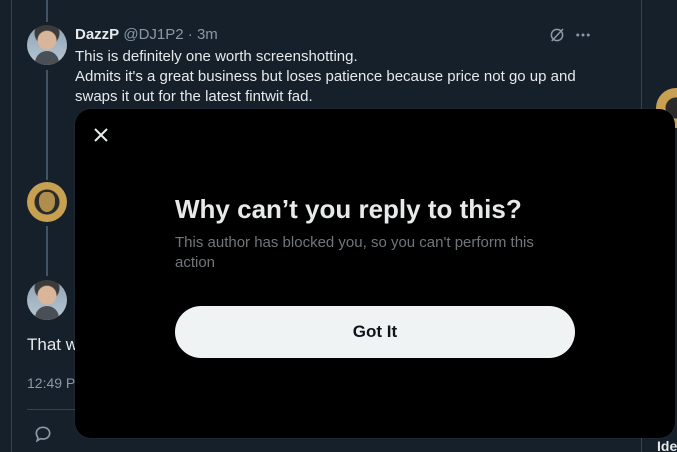  I want to click on grok-icon, so click(557, 35).